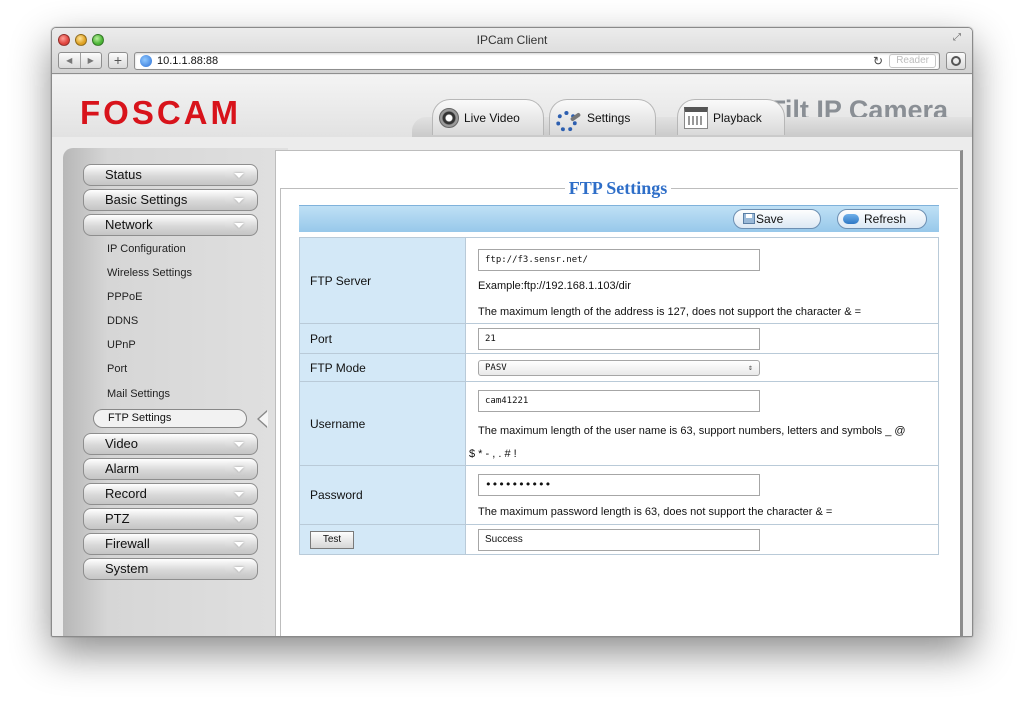 The image size is (1024, 708). I want to click on username-label: Username, so click(382, 423).